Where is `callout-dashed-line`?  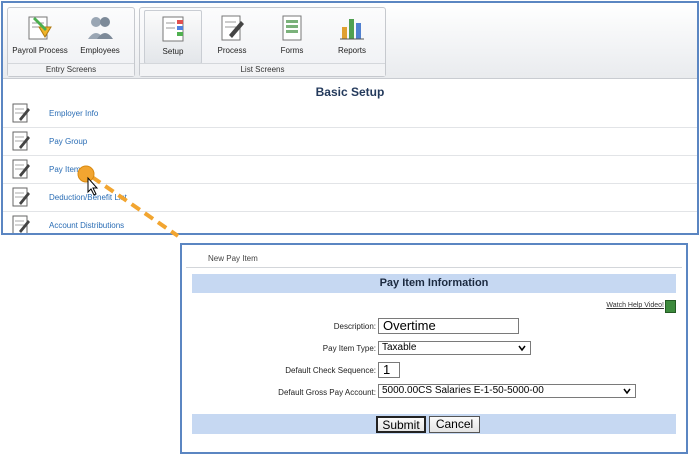
callout-dashed-line is located at coordinates (135, 206).